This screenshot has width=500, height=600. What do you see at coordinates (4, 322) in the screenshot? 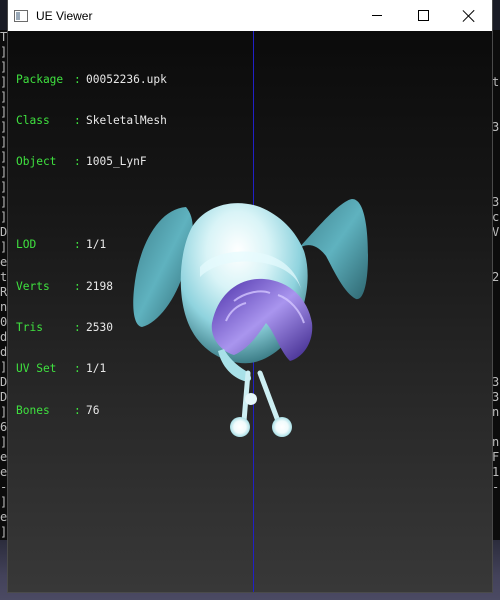
I see `console-line: 0` at bounding box center [4, 322].